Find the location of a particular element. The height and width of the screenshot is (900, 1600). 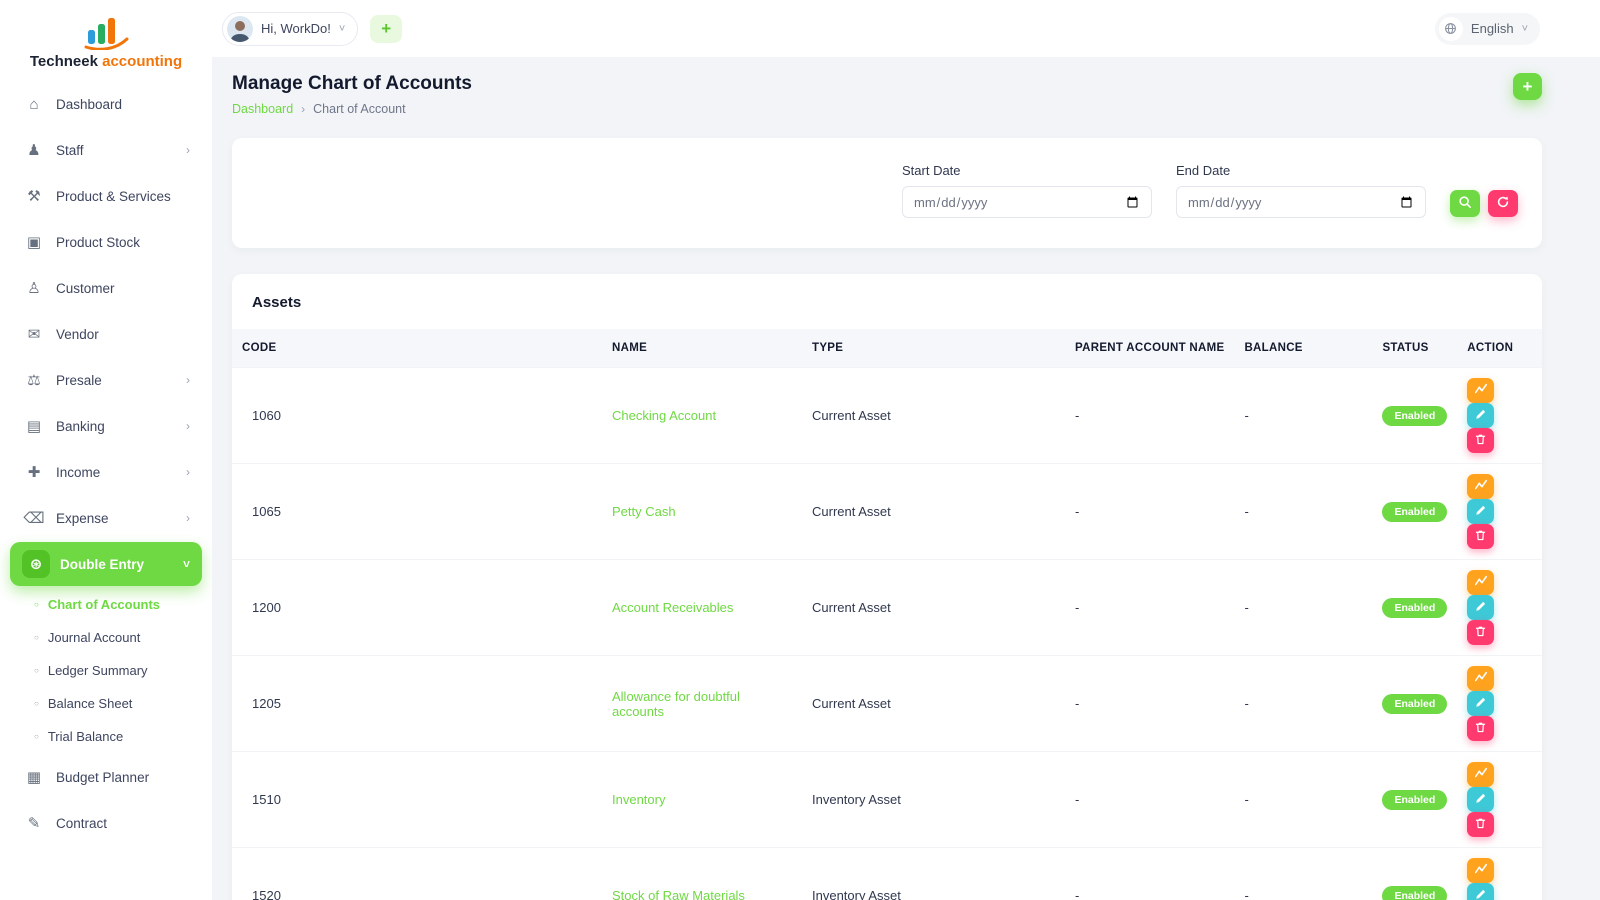

sidebar-item: ▤ Banking › is located at coordinates (106, 426).